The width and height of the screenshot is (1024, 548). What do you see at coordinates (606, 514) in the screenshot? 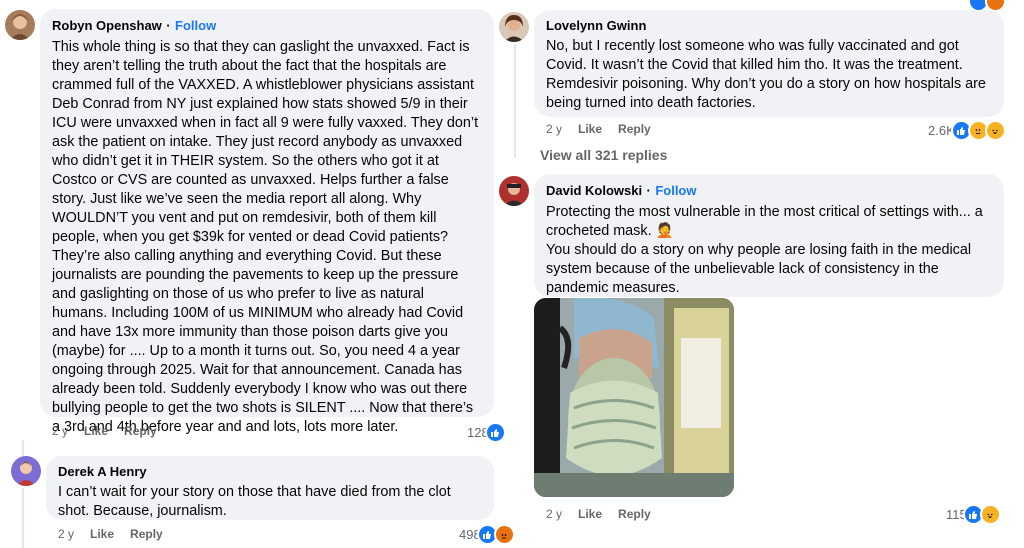
I see `comment-actions-david: 2 y Like Reply` at bounding box center [606, 514].